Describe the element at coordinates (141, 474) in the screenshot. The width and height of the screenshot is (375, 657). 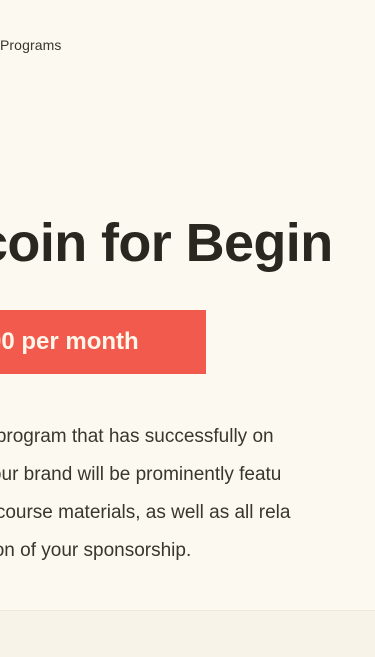
I see `description-line: Your brand will be prominently featu` at that location.